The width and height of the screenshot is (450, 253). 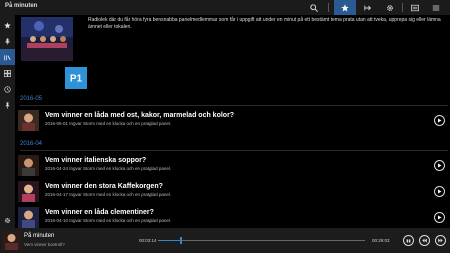 What do you see at coordinates (180, 240) in the screenshot?
I see `seek-bar-handle` at bounding box center [180, 240].